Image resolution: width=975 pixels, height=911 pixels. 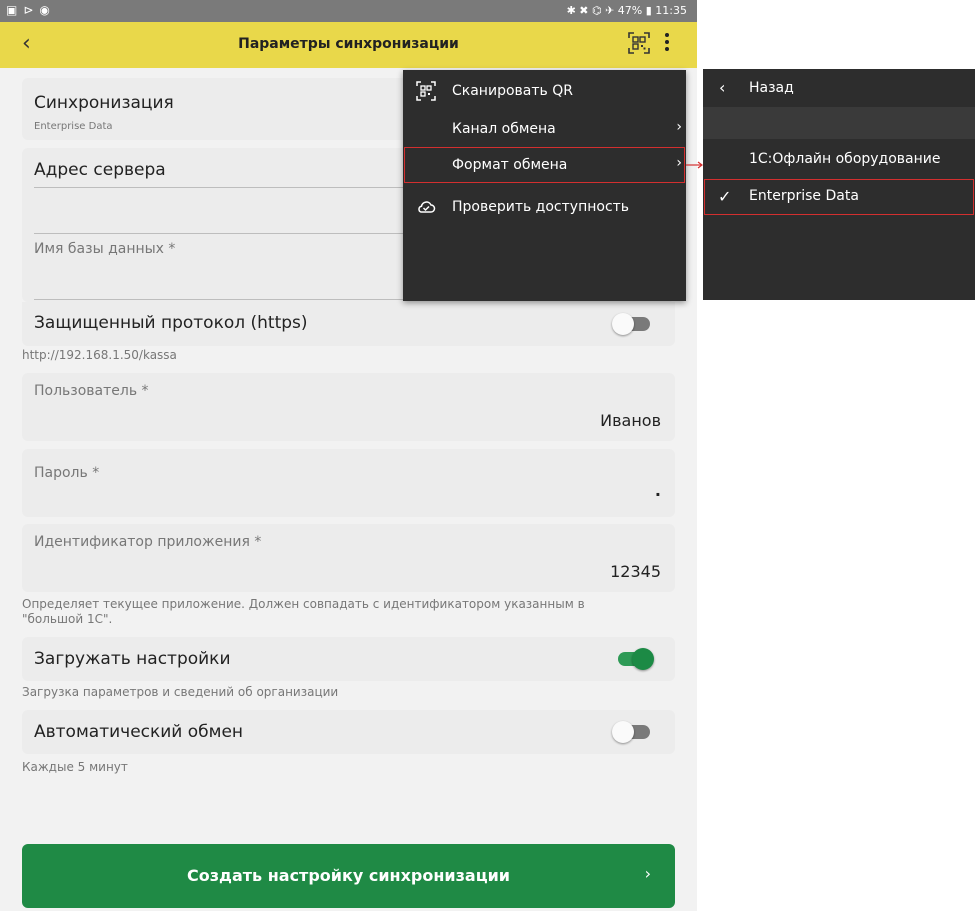 I want to click on submenu-option-enterprise-data: ✓ Enterprise Data, so click(x=839, y=197).